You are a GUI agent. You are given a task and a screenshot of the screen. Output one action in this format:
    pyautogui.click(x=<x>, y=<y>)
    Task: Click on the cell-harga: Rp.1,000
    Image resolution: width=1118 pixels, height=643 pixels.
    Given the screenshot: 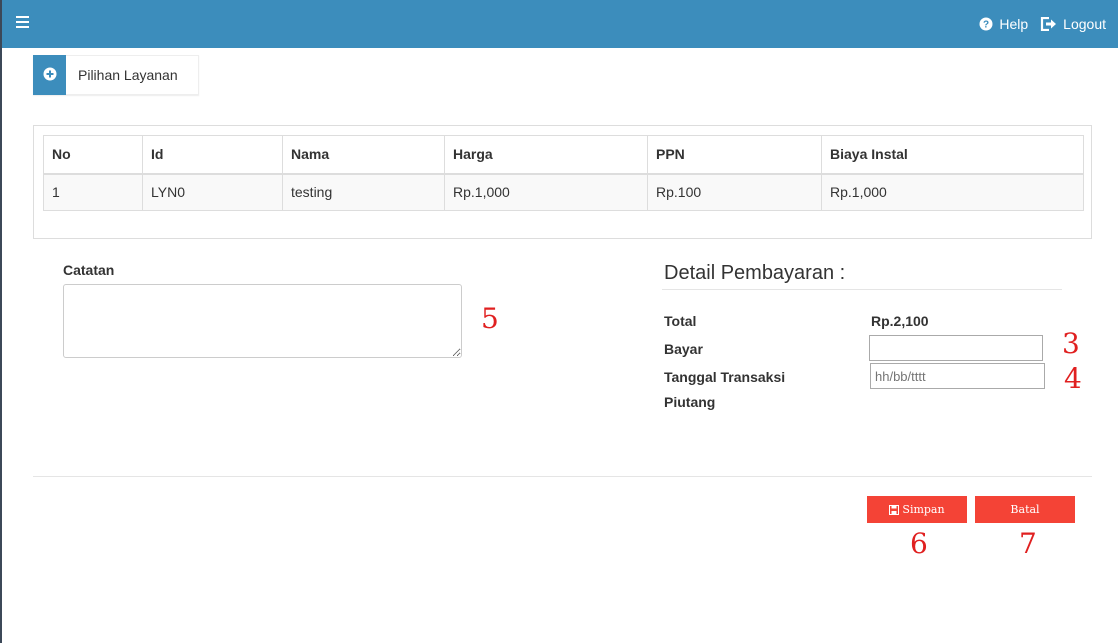 What is the action you would take?
    pyautogui.click(x=546, y=192)
    